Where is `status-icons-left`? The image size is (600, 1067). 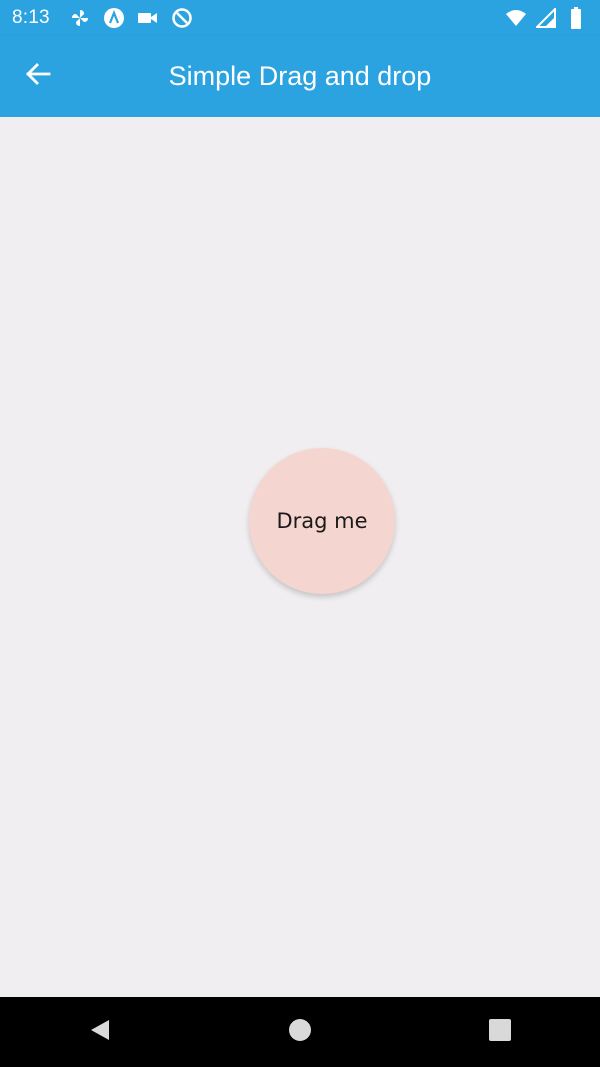 status-icons-left is located at coordinates (131, 18).